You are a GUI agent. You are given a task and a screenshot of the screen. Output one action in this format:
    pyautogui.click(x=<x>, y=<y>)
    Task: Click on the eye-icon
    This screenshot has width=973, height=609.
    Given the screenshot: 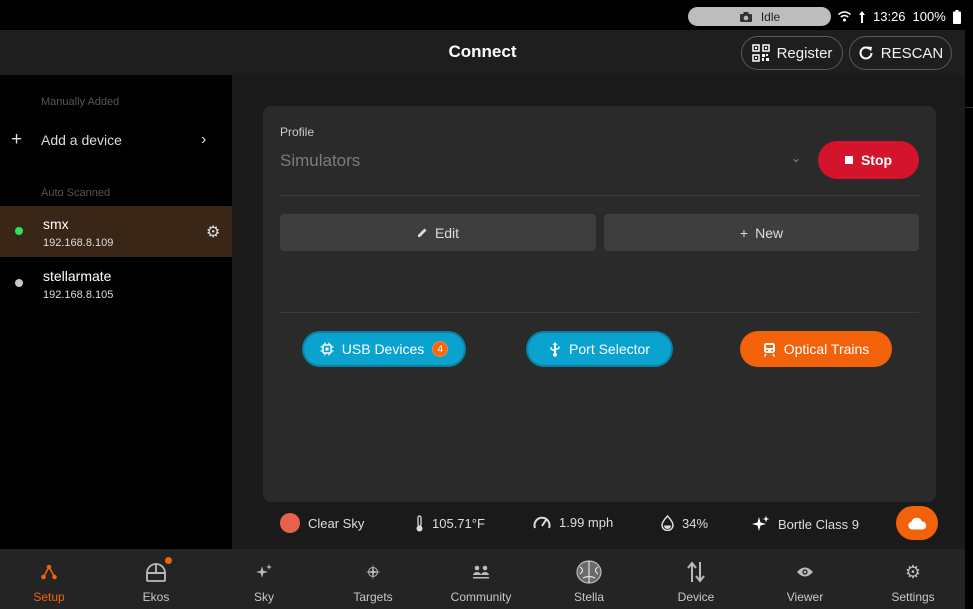 What is the action you would take?
    pyautogui.click(x=805, y=572)
    